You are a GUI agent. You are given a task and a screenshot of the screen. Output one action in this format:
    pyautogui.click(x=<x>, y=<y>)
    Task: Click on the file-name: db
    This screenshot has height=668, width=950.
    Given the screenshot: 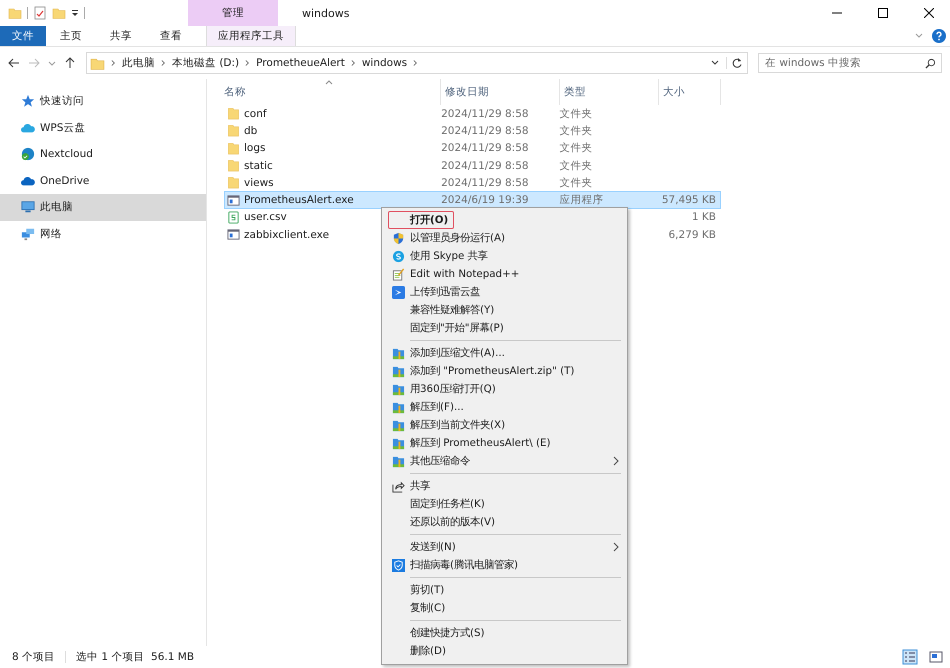 What is the action you would take?
    pyautogui.click(x=251, y=130)
    